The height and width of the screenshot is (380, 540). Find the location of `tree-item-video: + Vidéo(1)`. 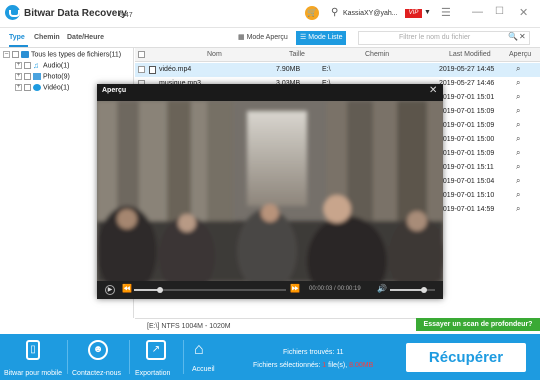

tree-item-video: + Vidéo(1) is located at coordinates (42, 87).